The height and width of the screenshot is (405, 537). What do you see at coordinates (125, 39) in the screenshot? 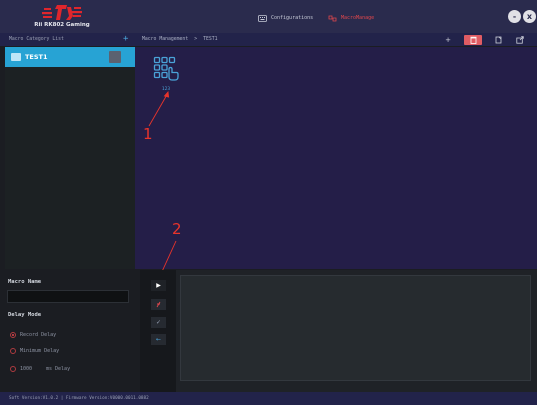
I see `add-category-icon: +` at bounding box center [125, 39].